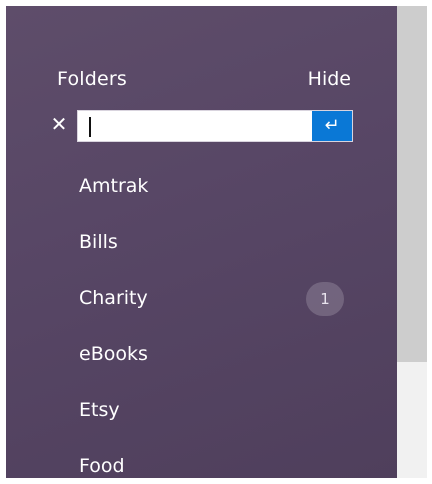 The image size is (432, 484). What do you see at coordinates (99, 410) in the screenshot?
I see `folder-label: Etsy` at bounding box center [99, 410].